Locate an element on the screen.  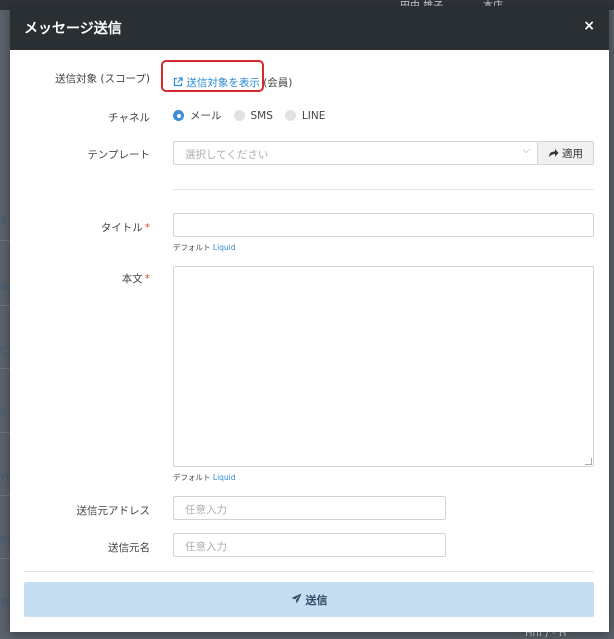
from-name-input: 任意入力 is located at coordinates (309, 545).